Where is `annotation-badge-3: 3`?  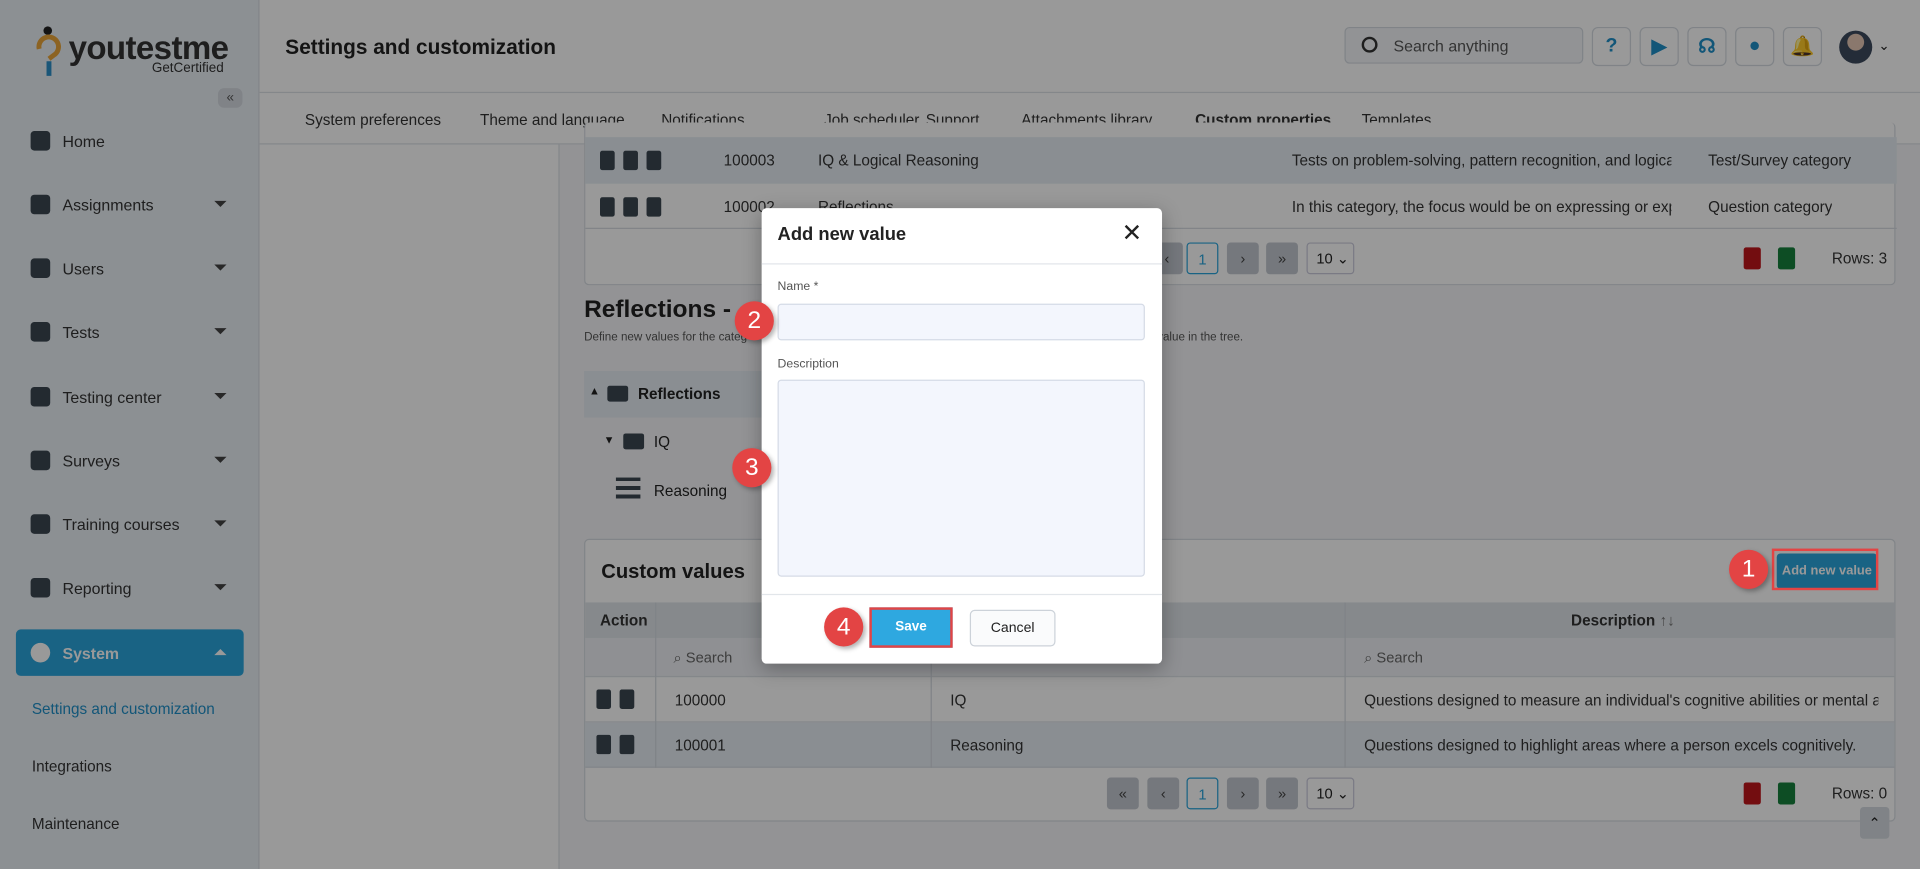
annotation-badge-3: 3 is located at coordinates (752, 468).